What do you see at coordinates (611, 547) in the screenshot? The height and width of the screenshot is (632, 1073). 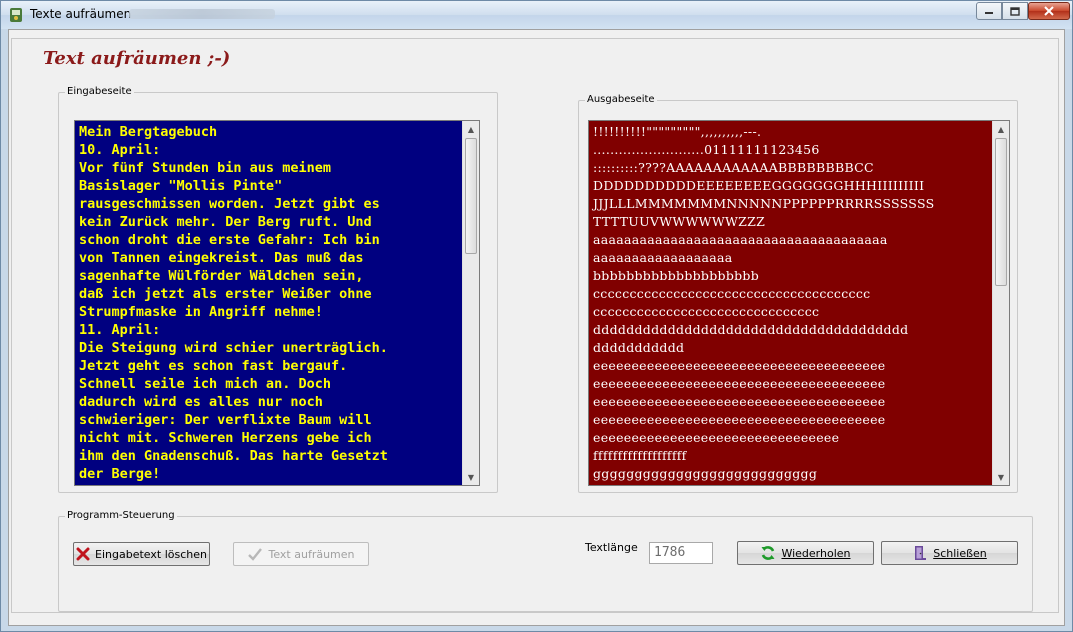 I see `textlength-label: Textlänge` at bounding box center [611, 547].